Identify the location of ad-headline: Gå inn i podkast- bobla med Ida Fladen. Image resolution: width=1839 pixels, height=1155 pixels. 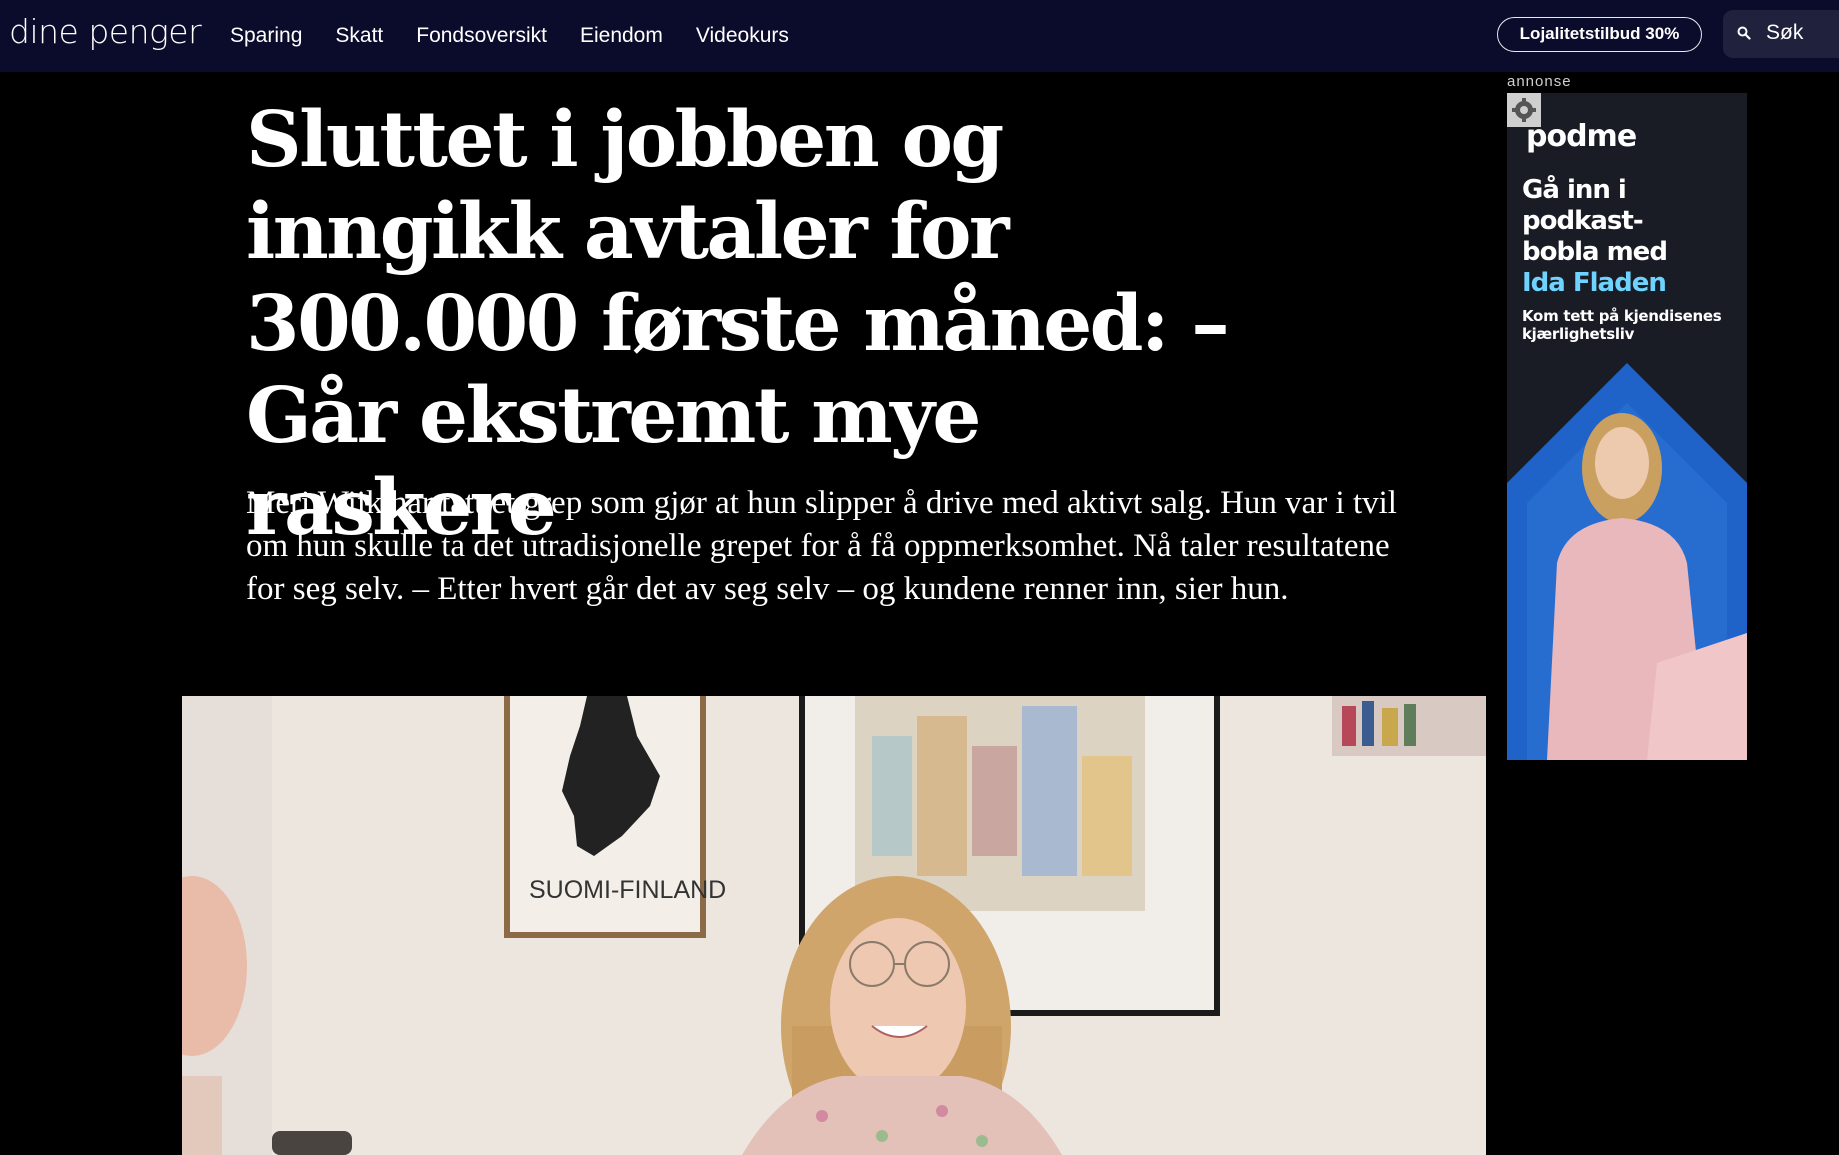
(1632, 237).